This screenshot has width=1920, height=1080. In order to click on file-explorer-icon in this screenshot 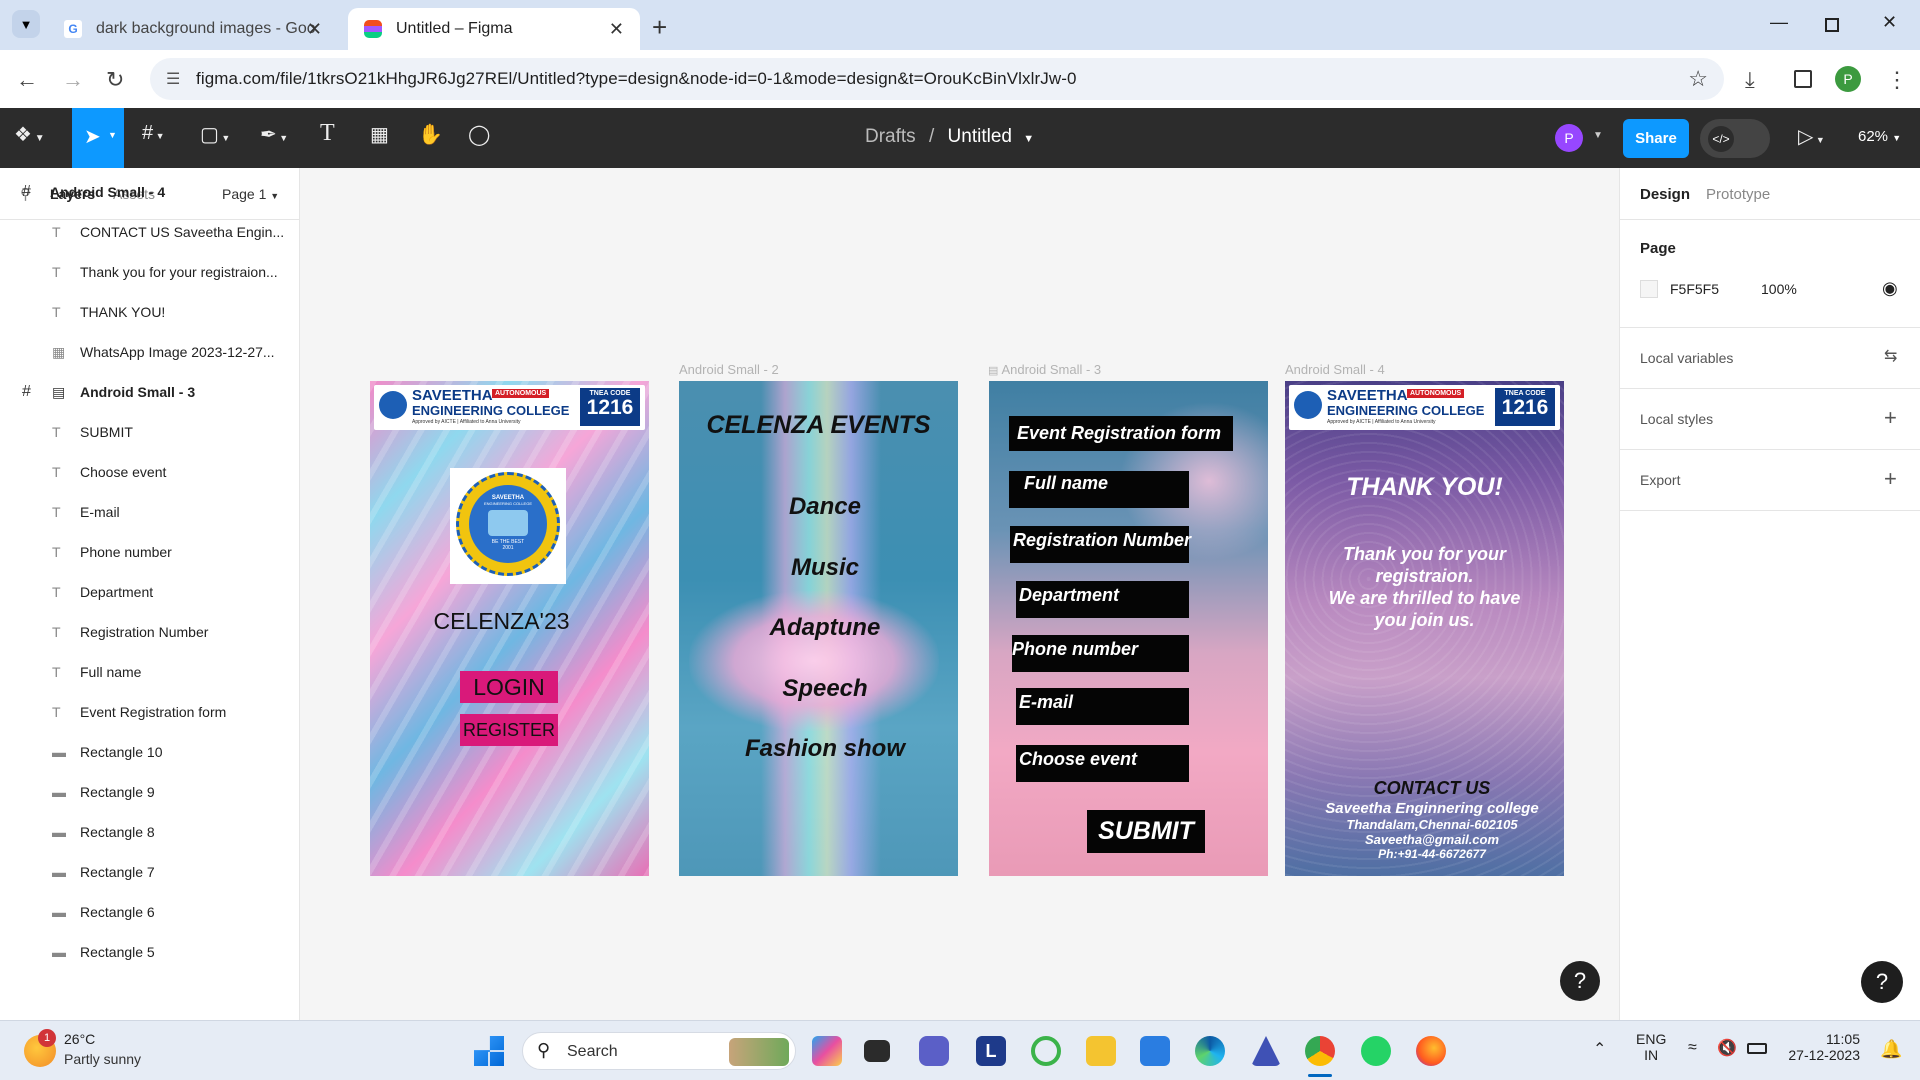, I will do `click(1101, 1051)`.